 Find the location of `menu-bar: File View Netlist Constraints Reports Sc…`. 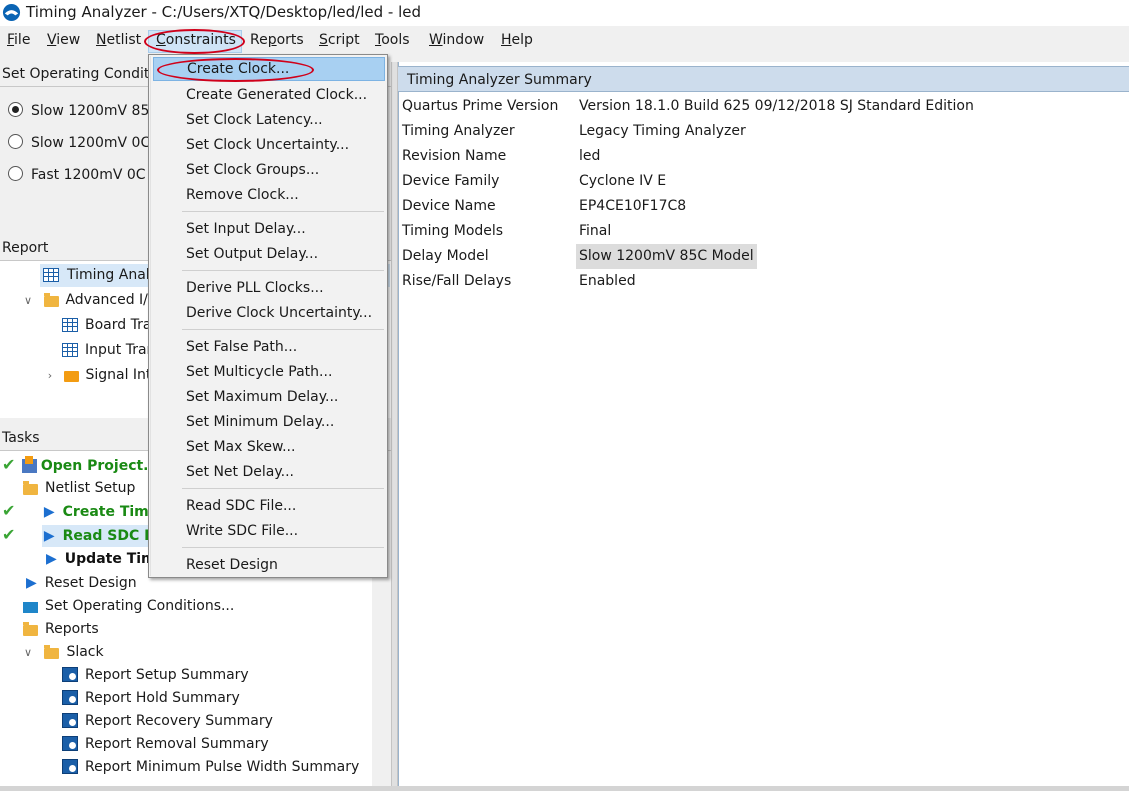

menu-bar: File View Netlist Constraints Reports Sc… is located at coordinates (564, 41).